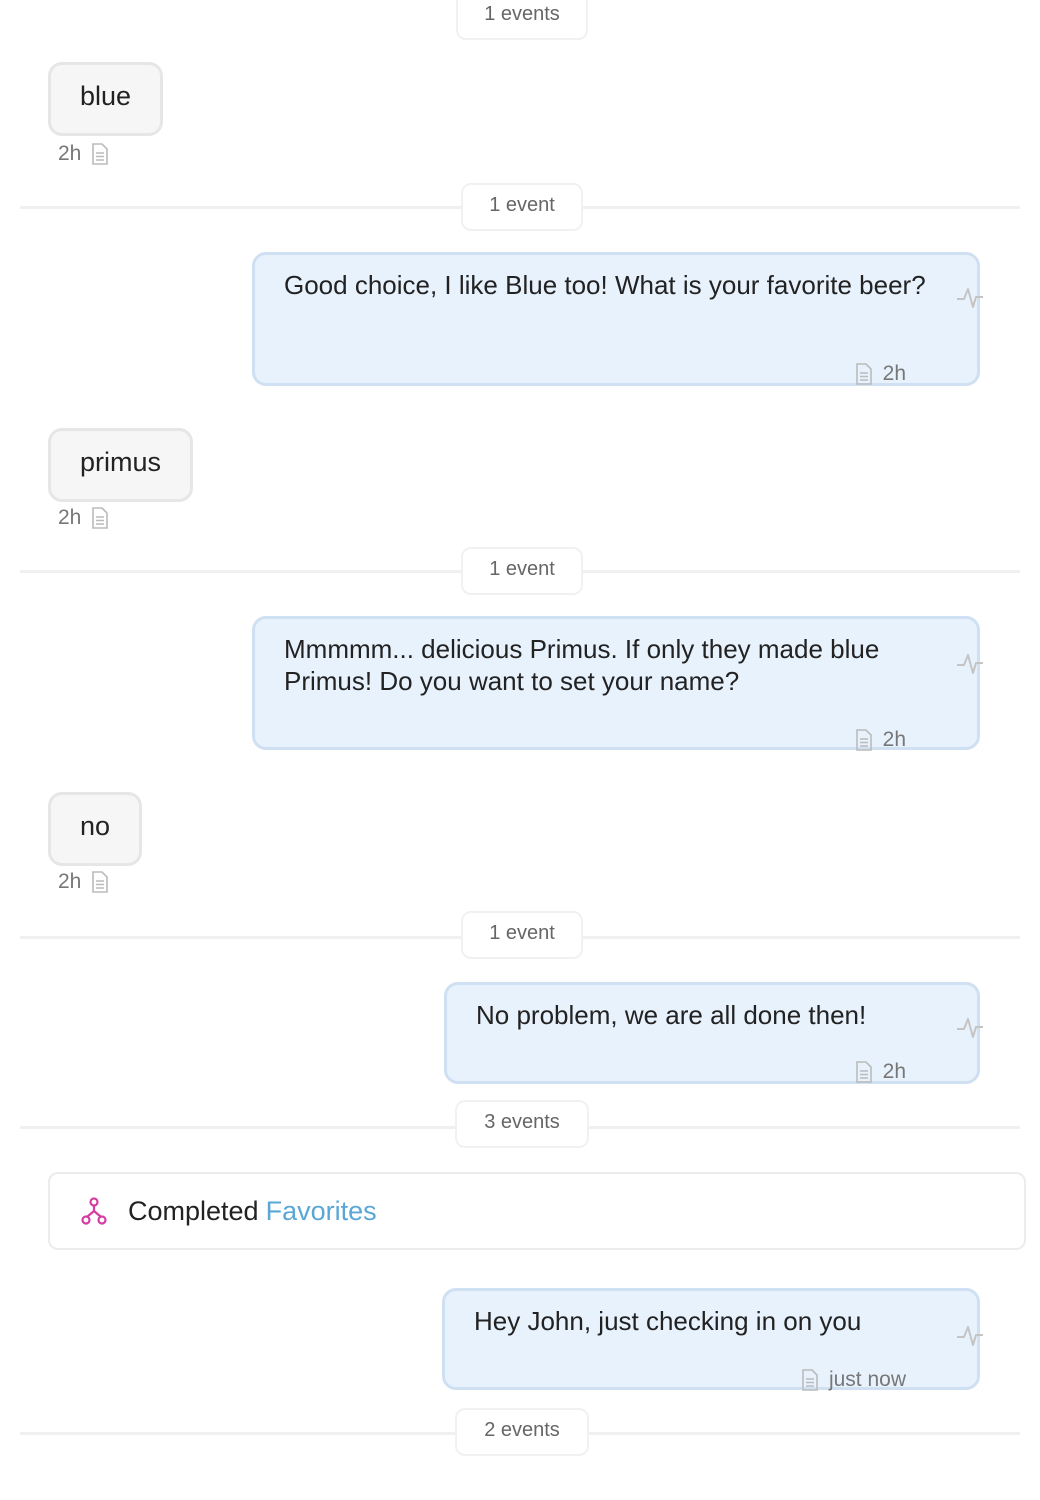 This screenshot has height=1500, width=1040. What do you see at coordinates (321, 1211) in the screenshot?
I see `flow-name-link: Favorites` at bounding box center [321, 1211].